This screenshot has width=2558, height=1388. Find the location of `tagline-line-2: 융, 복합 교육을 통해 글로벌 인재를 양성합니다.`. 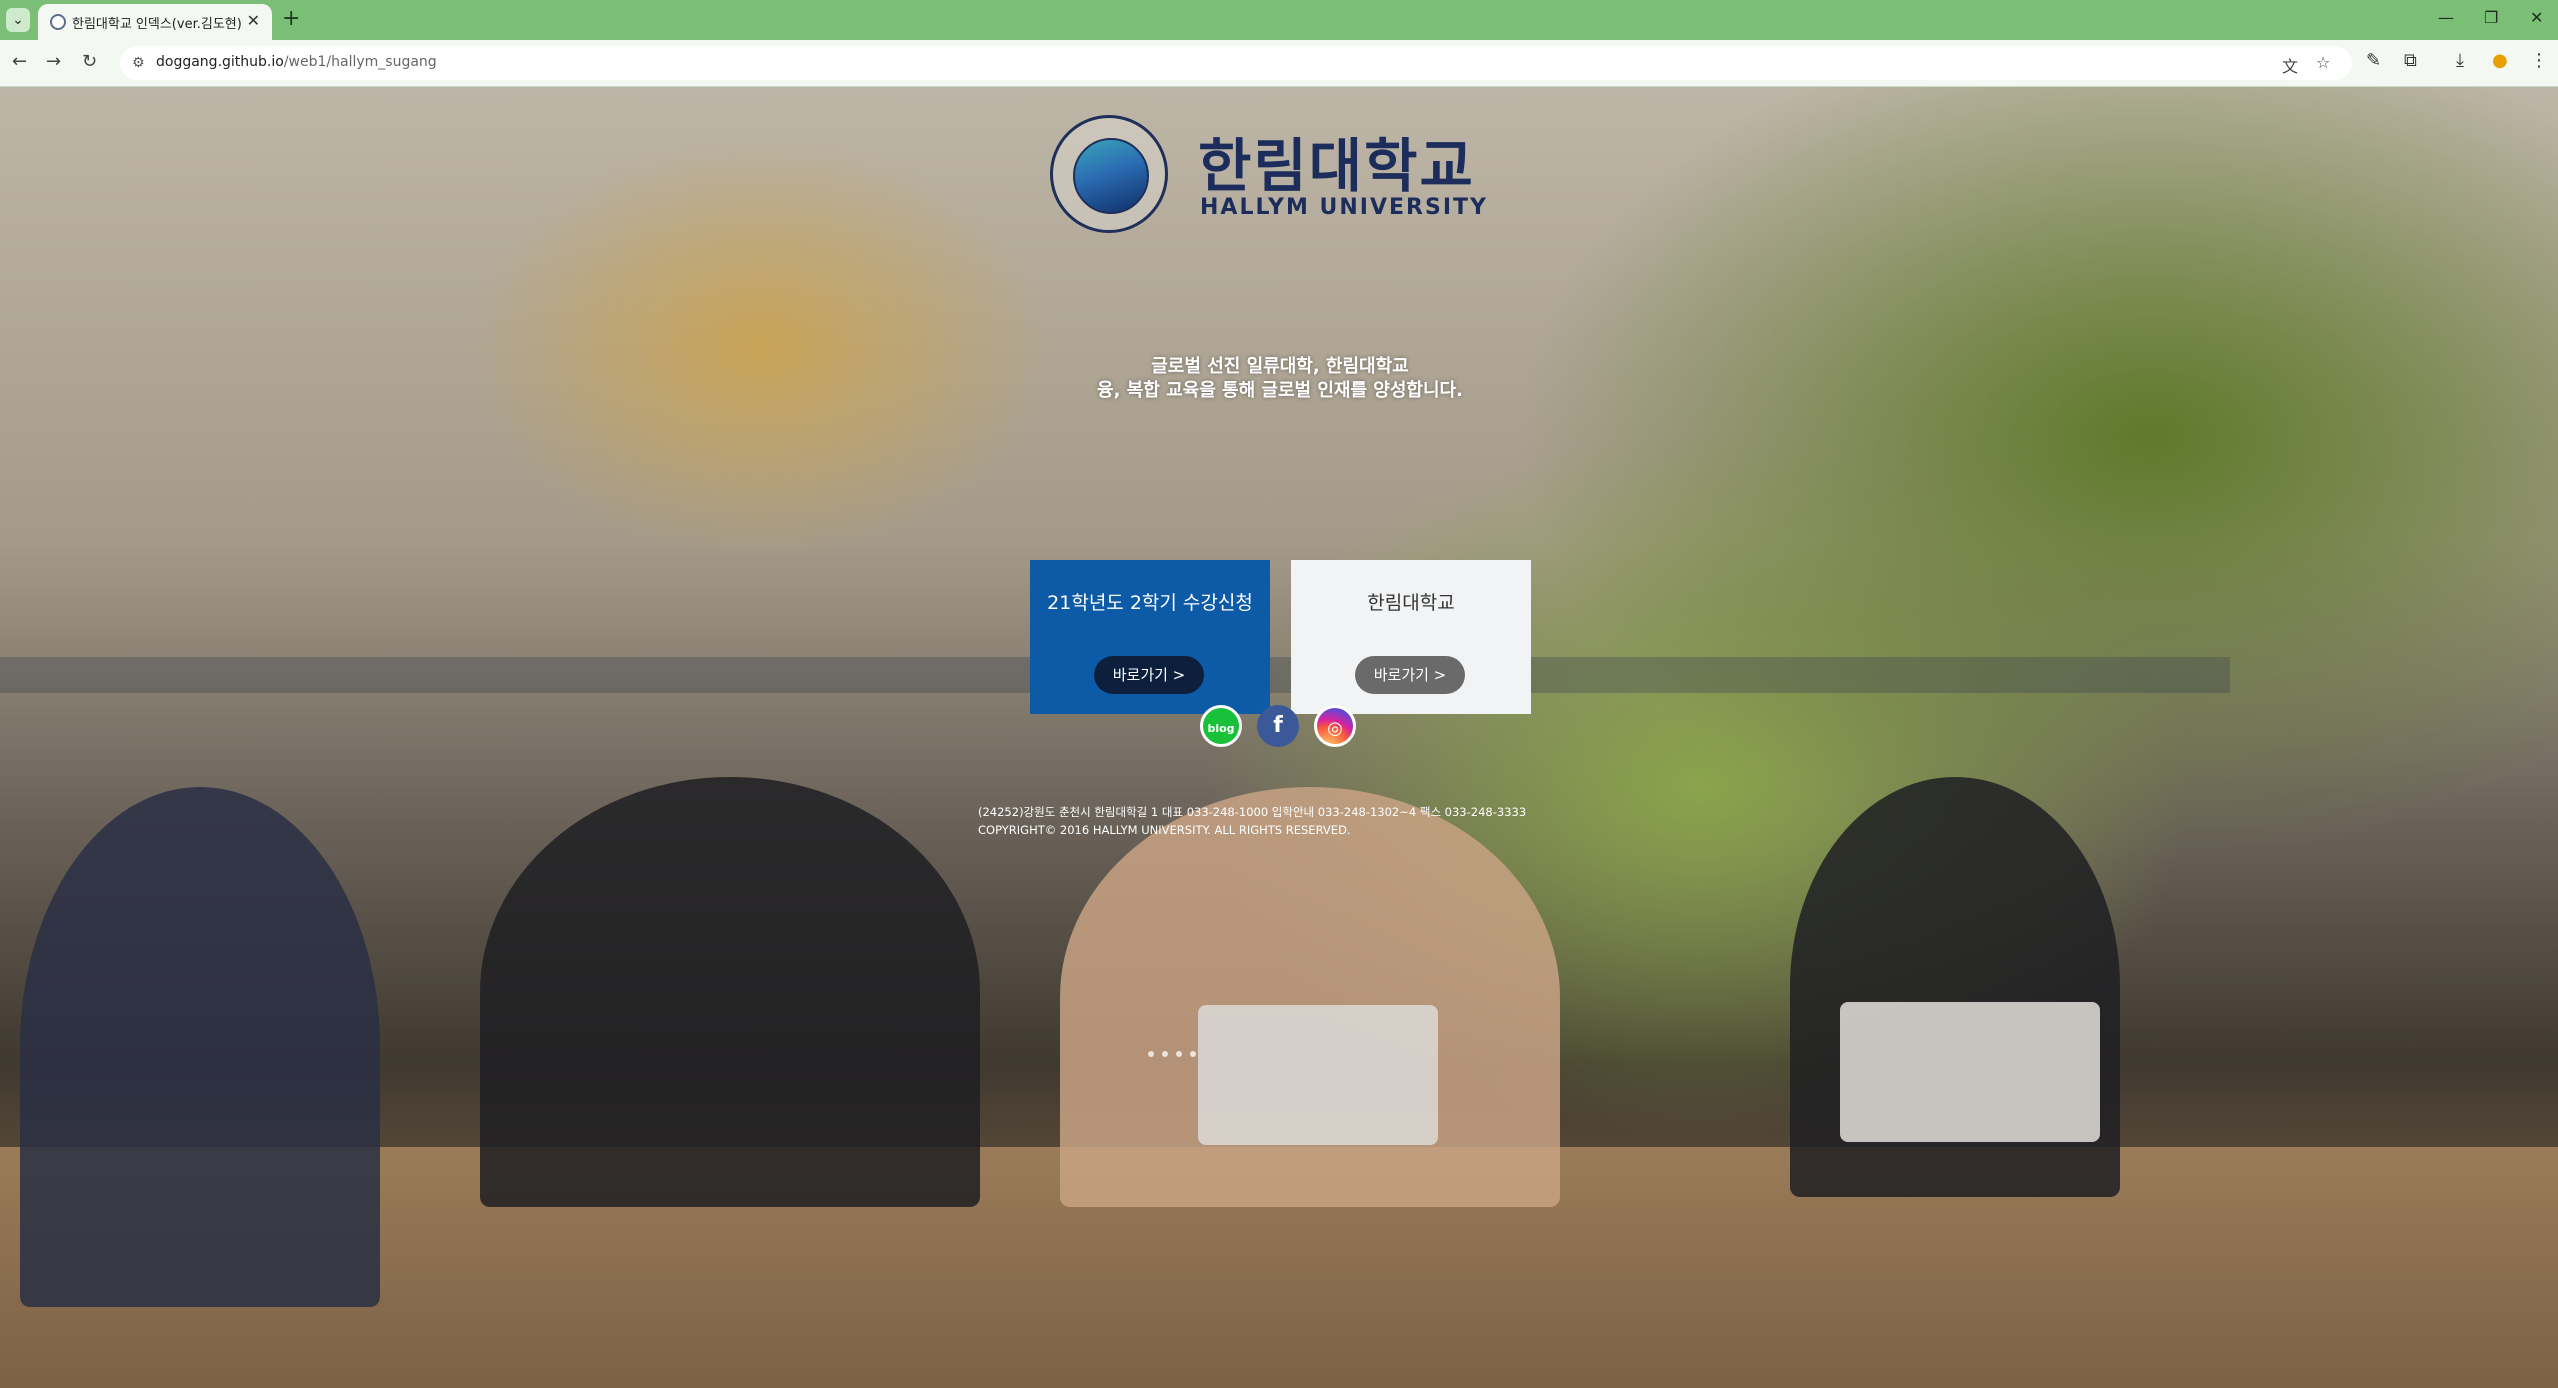

tagline-line-2: 융, 복합 교육을 통해 글로벌 인재를 양성합니다. is located at coordinates (1280, 390).